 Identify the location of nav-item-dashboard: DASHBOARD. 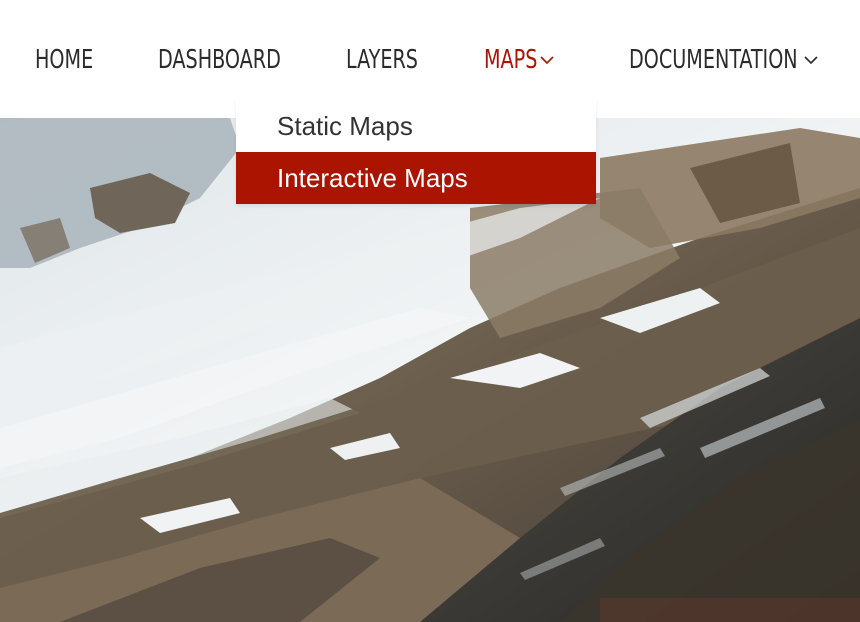
(233, 60).